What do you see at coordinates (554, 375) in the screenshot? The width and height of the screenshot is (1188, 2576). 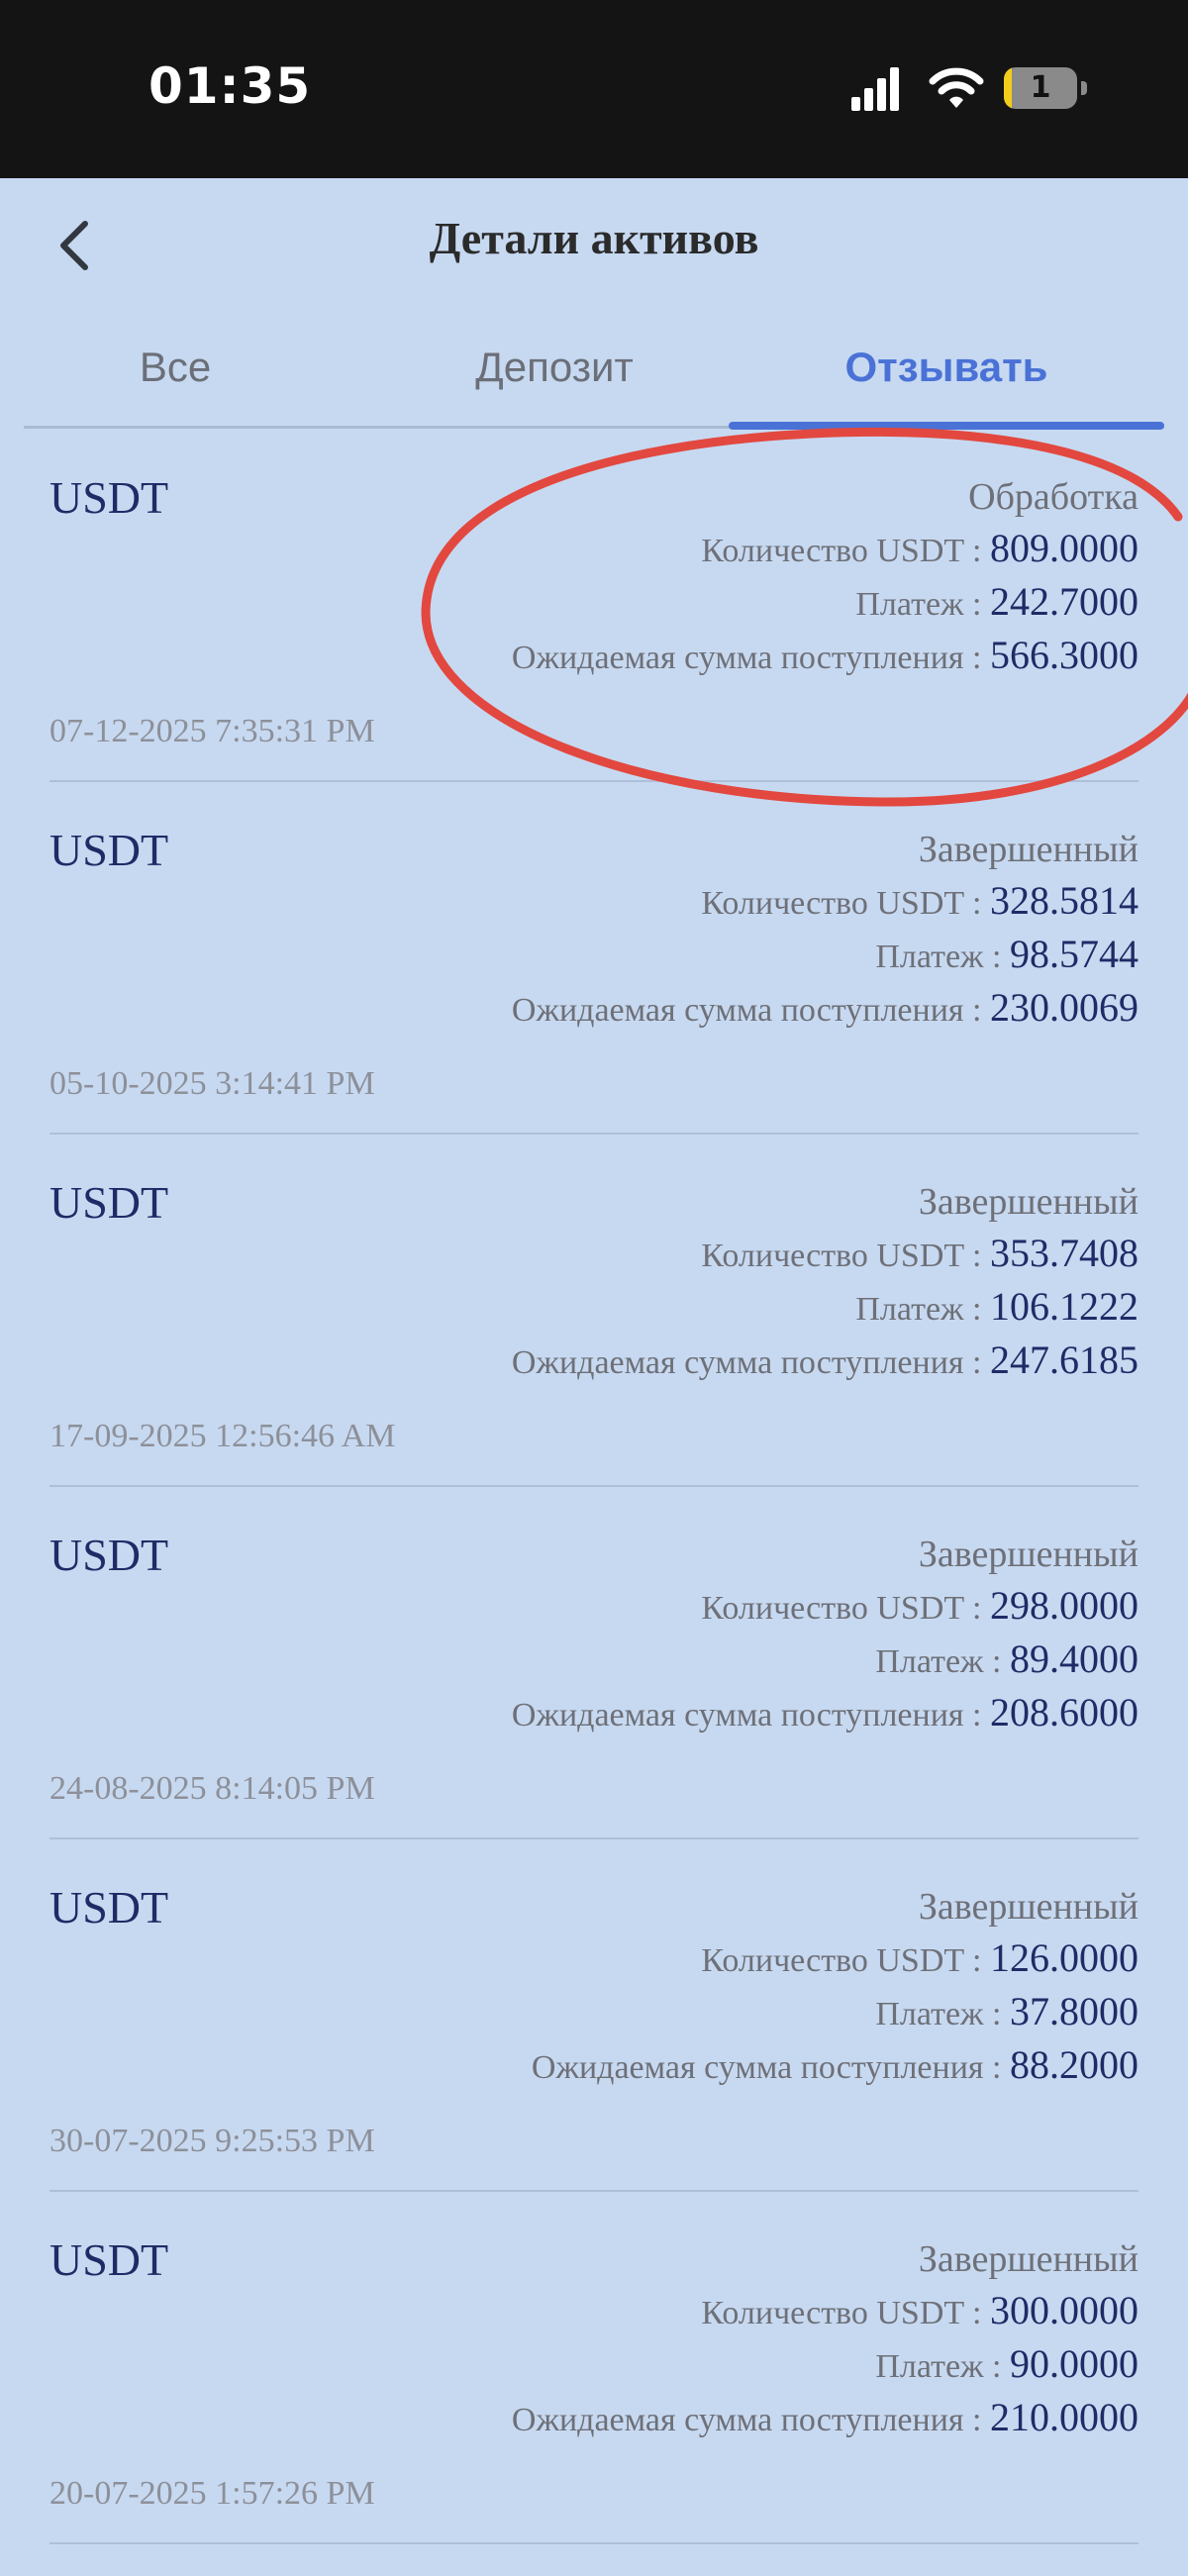 I see `tab-deposit: Депозит` at bounding box center [554, 375].